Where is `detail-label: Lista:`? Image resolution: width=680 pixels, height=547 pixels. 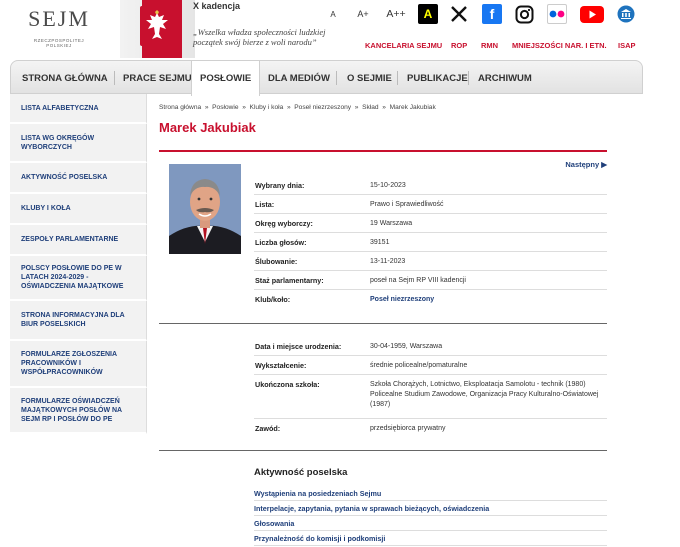
detail-label: Lista: is located at coordinates (265, 204).